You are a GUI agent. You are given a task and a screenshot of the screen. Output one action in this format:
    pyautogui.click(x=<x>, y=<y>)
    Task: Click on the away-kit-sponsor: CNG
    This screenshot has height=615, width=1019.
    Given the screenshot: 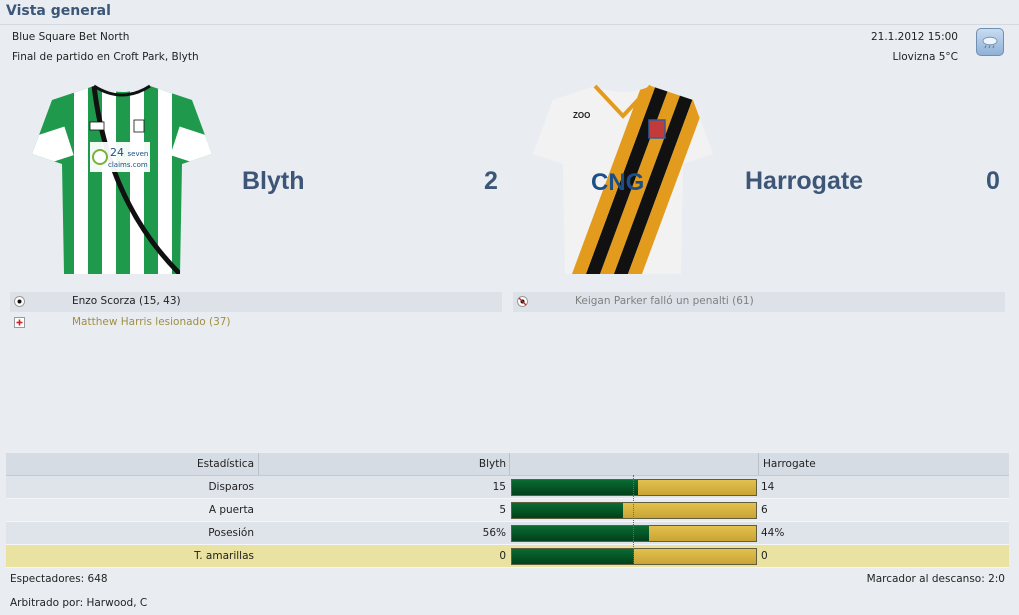 What is the action you would take?
    pyautogui.click(x=617, y=182)
    